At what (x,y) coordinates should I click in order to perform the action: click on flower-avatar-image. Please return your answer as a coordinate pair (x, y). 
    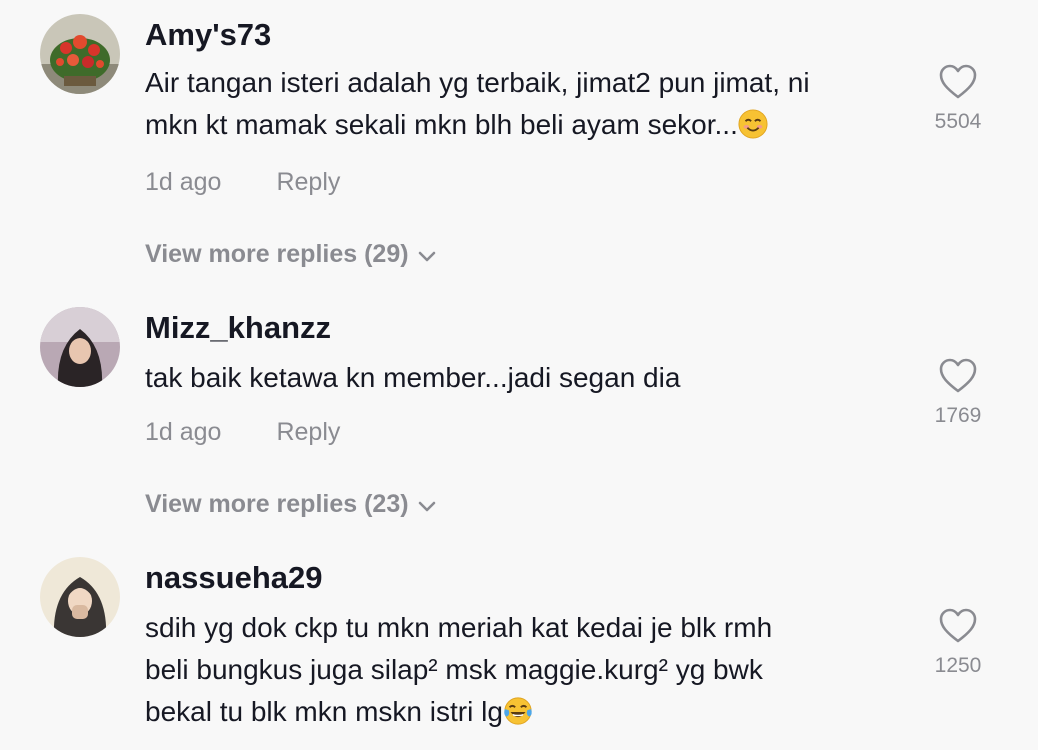
    Looking at the image, I should click on (80, 54).